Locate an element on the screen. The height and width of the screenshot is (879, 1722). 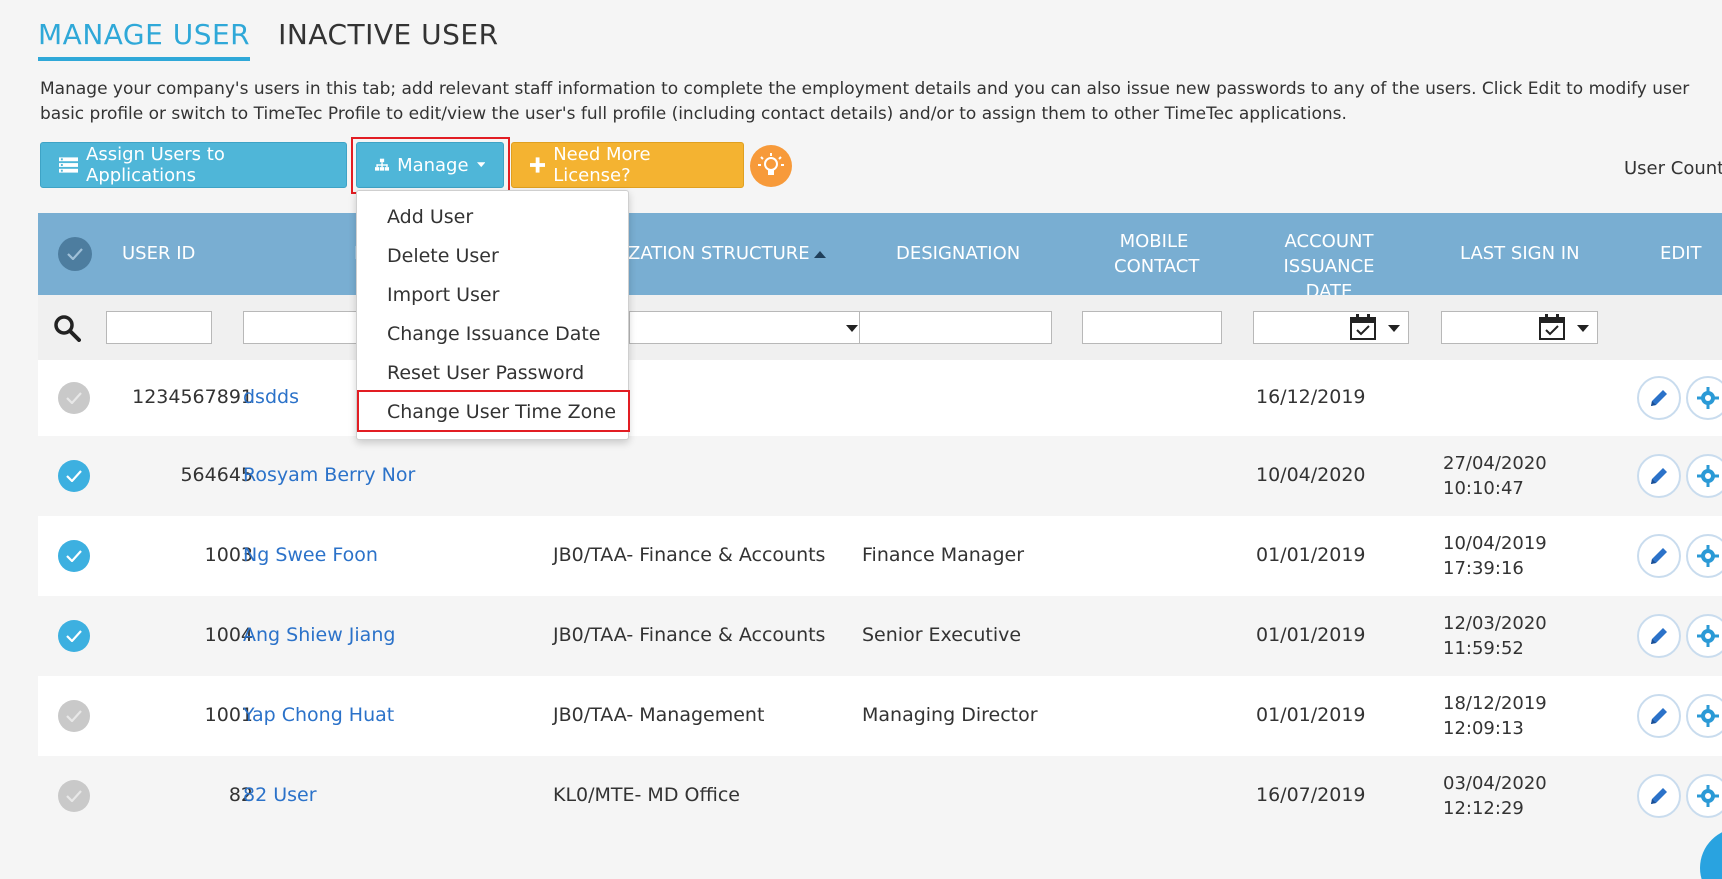
assign-users-button: Assign Users to Applications is located at coordinates (193, 165).